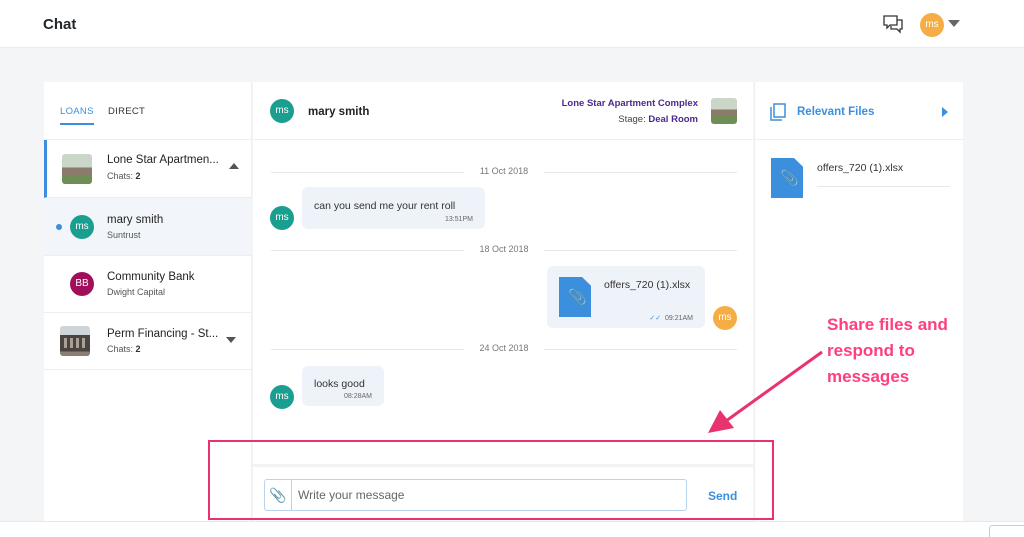  I want to click on annotation-highlight-box, so click(491, 480).